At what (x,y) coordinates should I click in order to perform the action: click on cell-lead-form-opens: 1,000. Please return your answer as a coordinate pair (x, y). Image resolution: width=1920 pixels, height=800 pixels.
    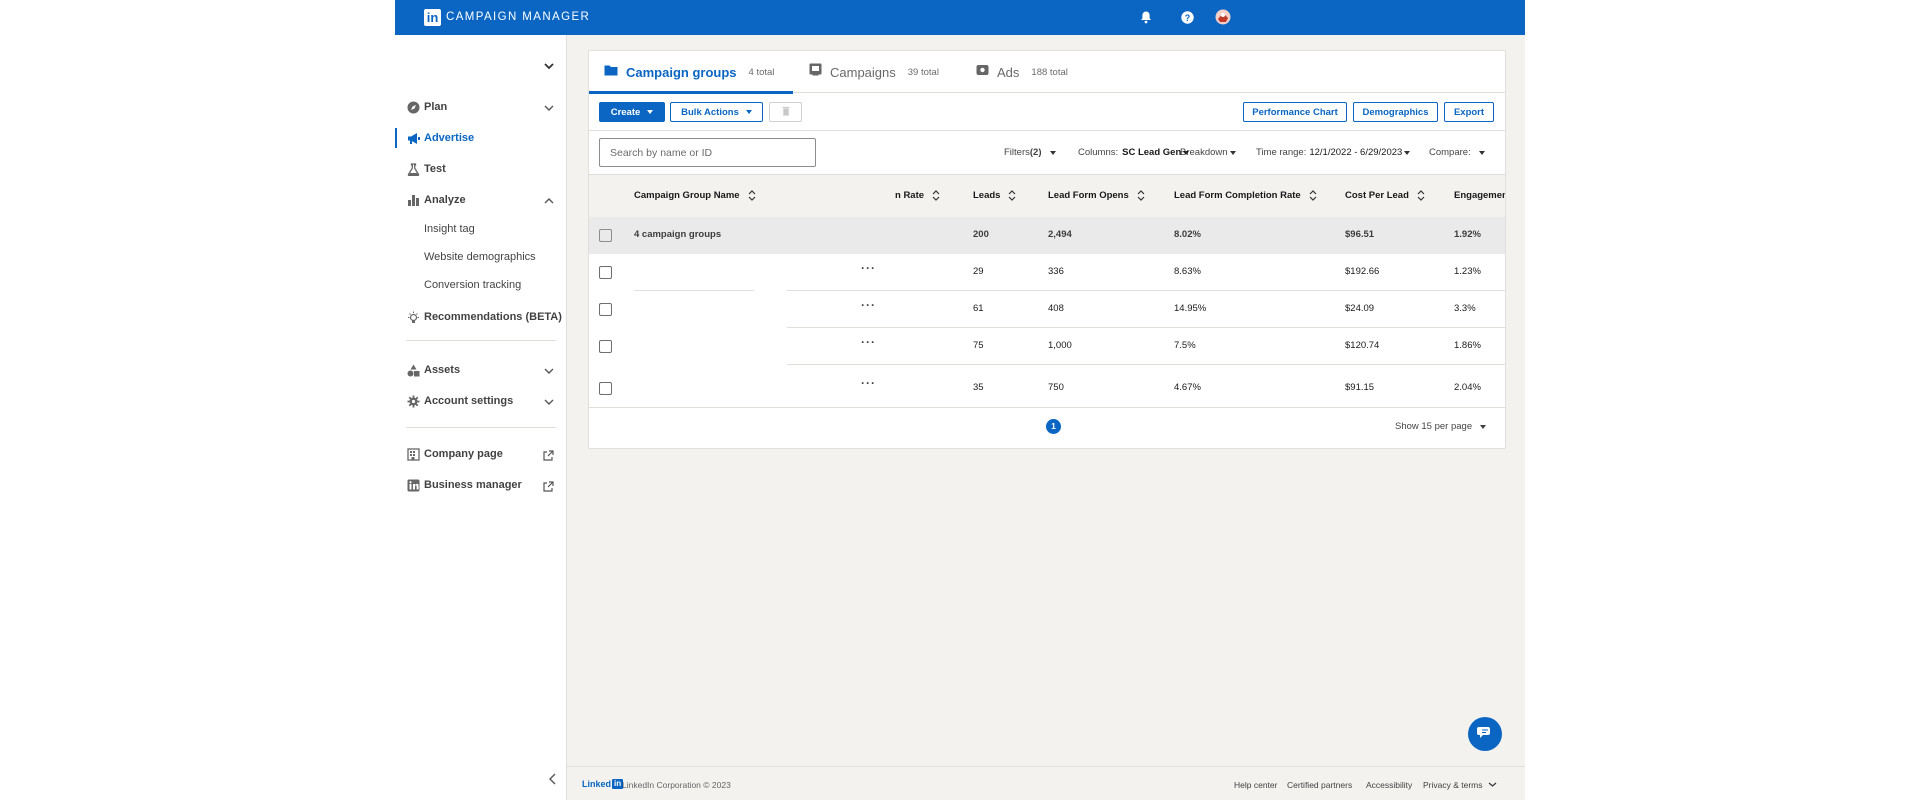
    Looking at the image, I should click on (1060, 345).